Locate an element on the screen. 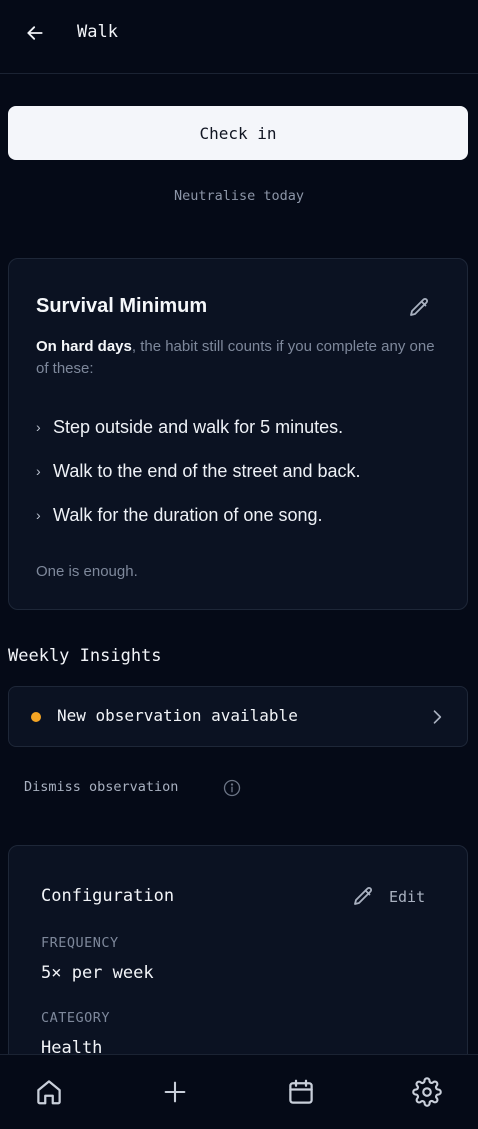  top-bar: Walk is located at coordinates (239, 37).